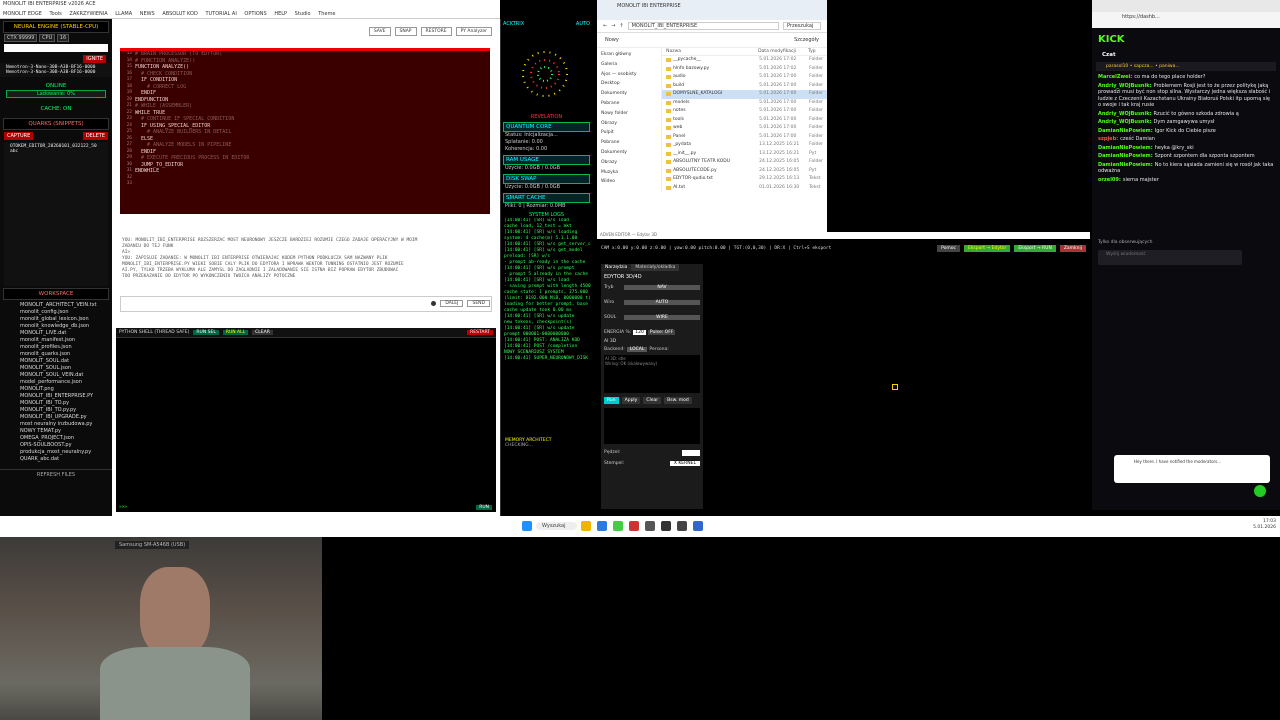 This screenshot has width=1280, height=720. I want to click on nav-item: Nowy folder, so click(629, 114).